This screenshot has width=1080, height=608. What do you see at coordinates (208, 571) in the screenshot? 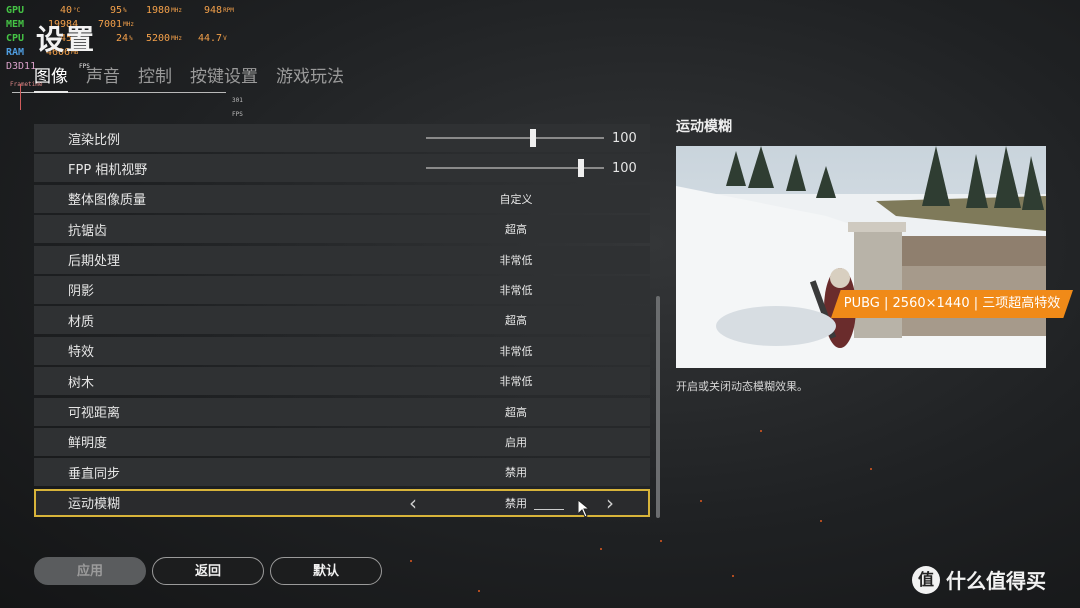
I see `back-button: 返回` at bounding box center [208, 571].